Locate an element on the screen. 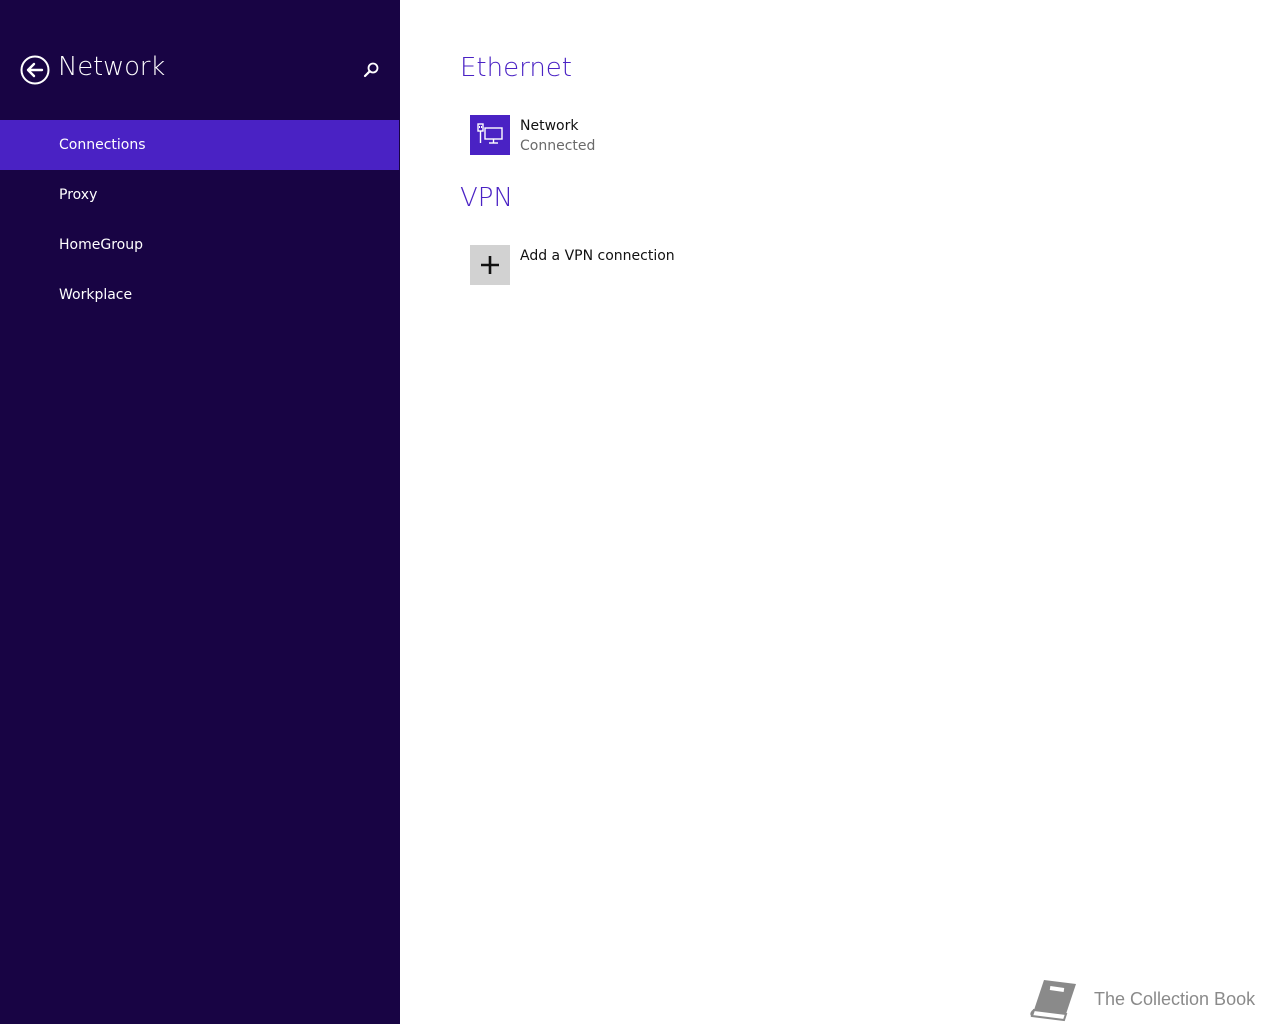 Image resolution: width=1280 pixels, height=1024 pixels. sidebar-item-label: HomeGroup is located at coordinates (101, 245).